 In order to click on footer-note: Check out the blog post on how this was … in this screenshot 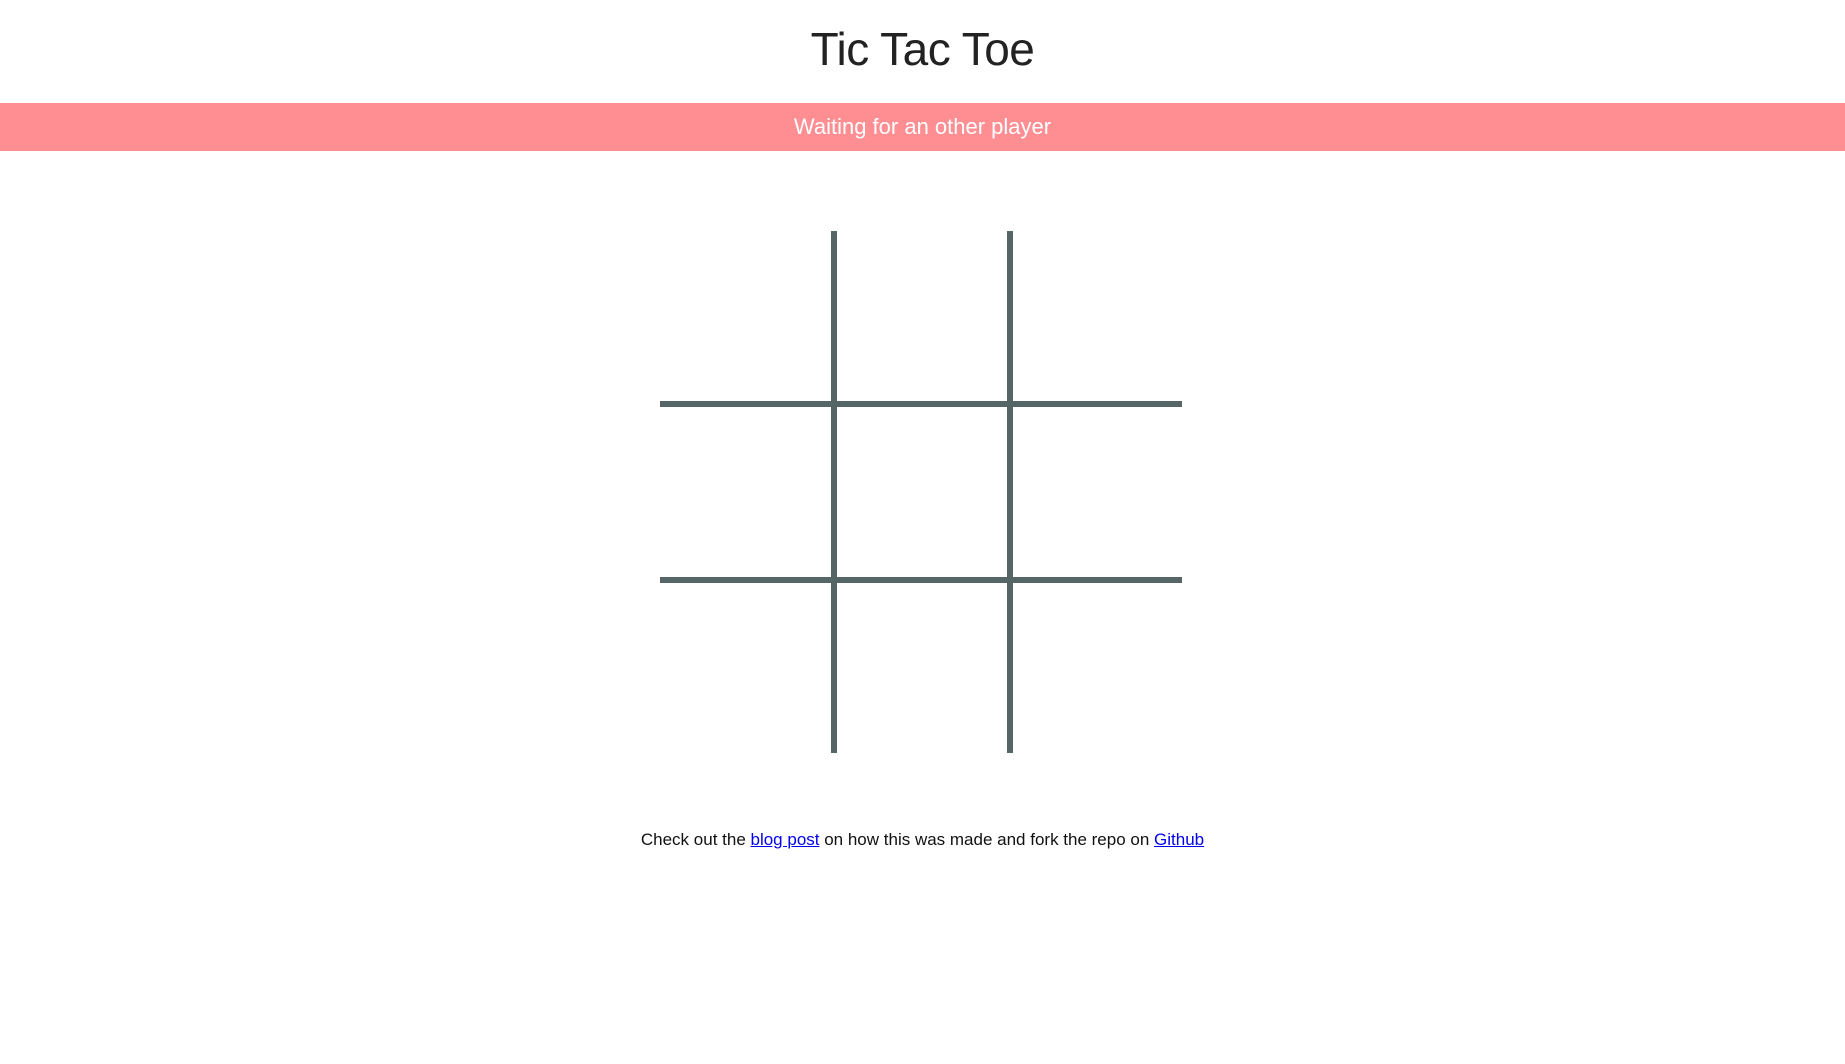, I will do `click(922, 840)`.